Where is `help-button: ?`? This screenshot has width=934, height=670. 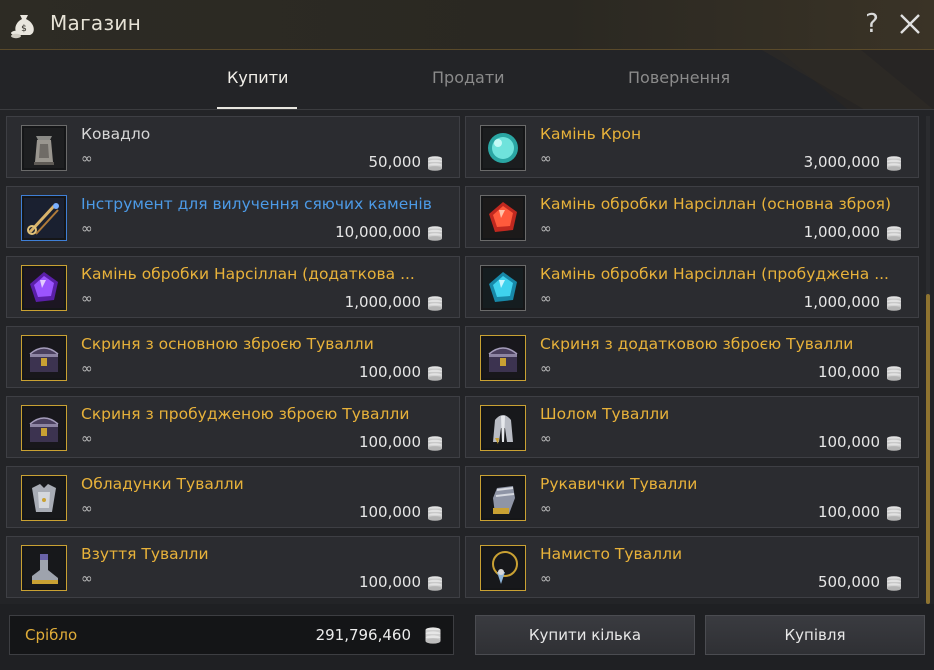
help-button: ? is located at coordinates (872, 24).